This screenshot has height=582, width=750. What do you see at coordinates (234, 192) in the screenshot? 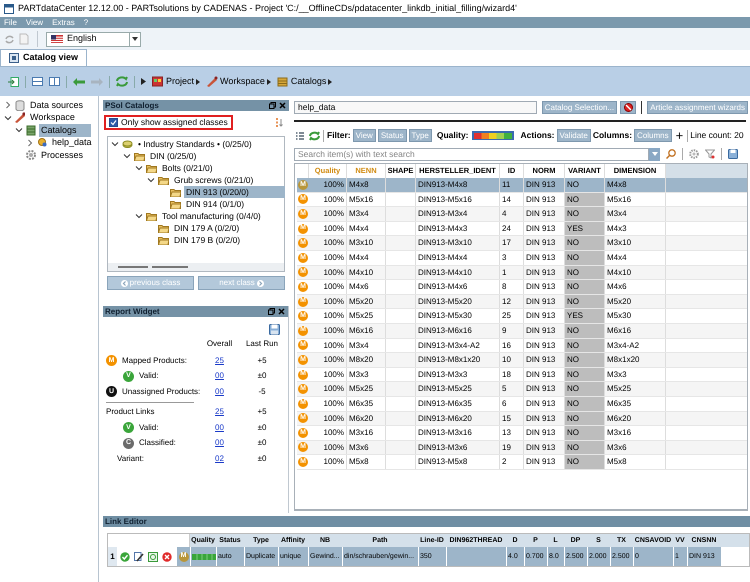
I see `tree-item: DIN 913 (0/20/0)` at bounding box center [234, 192].